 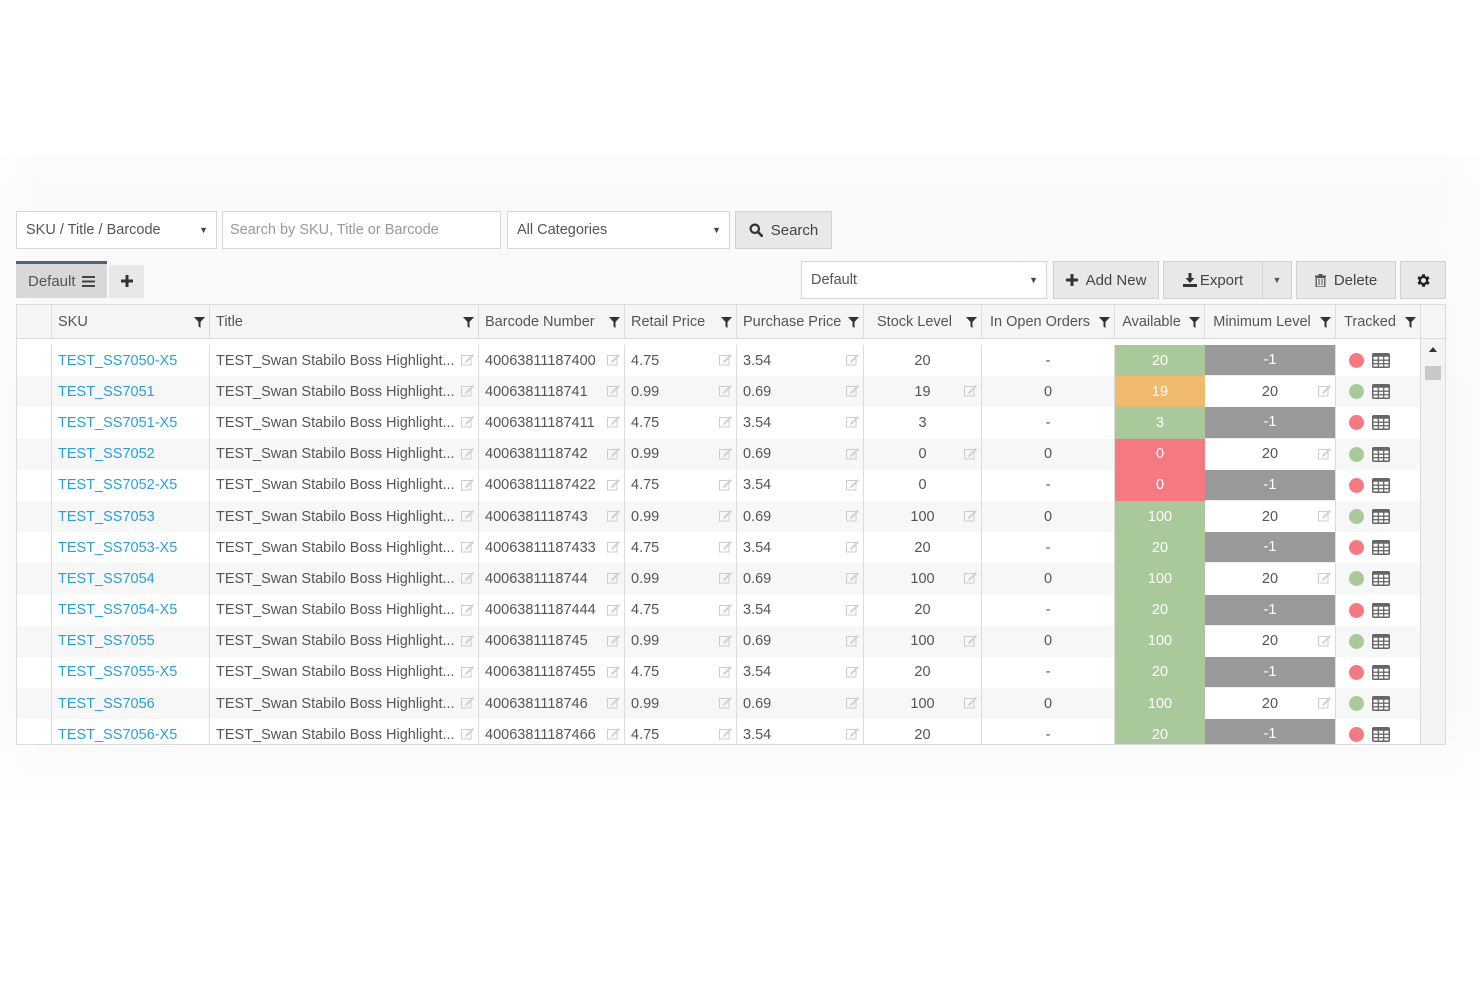 What do you see at coordinates (106, 704) in the screenshot?
I see `sku-link: TEST_SS7056` at bounding box center [106, 704].